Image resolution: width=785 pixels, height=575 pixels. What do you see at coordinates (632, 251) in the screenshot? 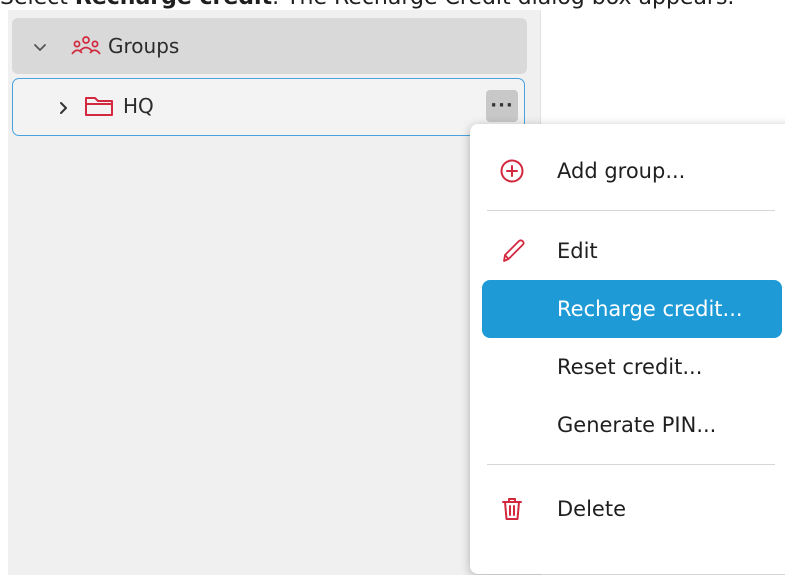
I see `menu-item-edit: Edit` at bounding box center [632, 251].